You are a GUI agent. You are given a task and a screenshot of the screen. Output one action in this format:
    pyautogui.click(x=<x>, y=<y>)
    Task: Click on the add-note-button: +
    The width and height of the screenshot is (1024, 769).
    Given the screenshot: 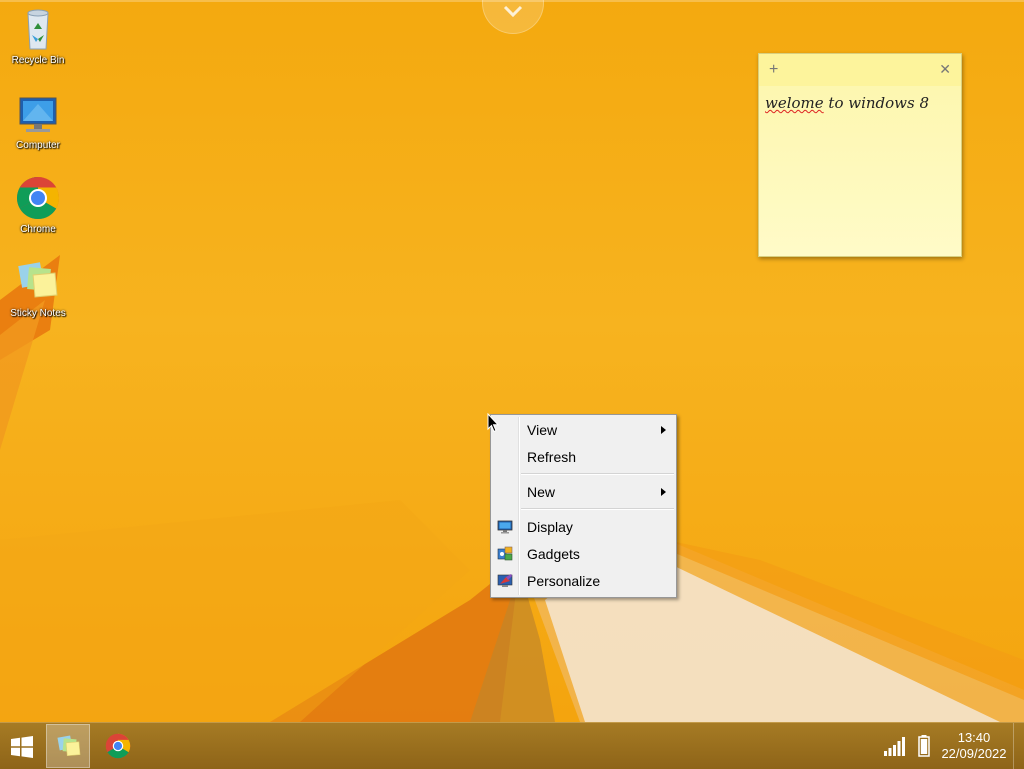 What is the action you would take?
    pyautogui.click(x=773, y=70)
    